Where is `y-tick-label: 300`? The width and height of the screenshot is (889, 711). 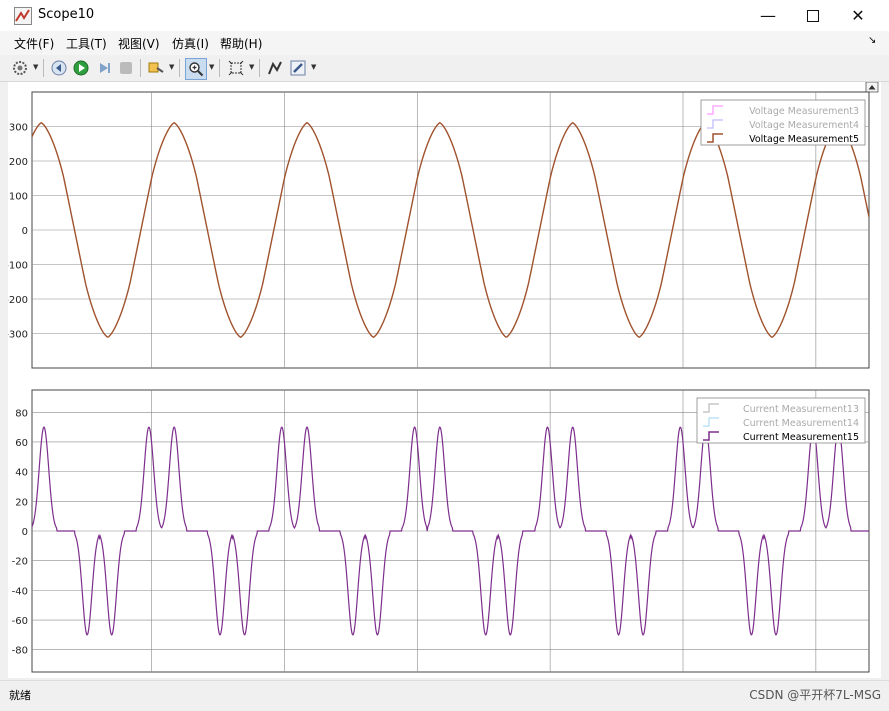
y-tick-label: 300 is located at coordinates (18, 128).